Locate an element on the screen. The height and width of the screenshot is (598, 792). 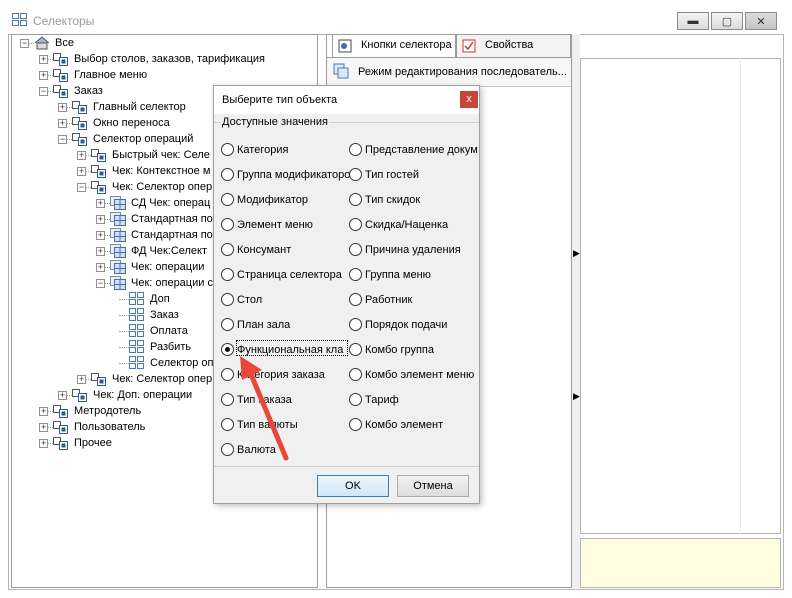
minimize-button: ▬ is located at coordinates (693, 21).